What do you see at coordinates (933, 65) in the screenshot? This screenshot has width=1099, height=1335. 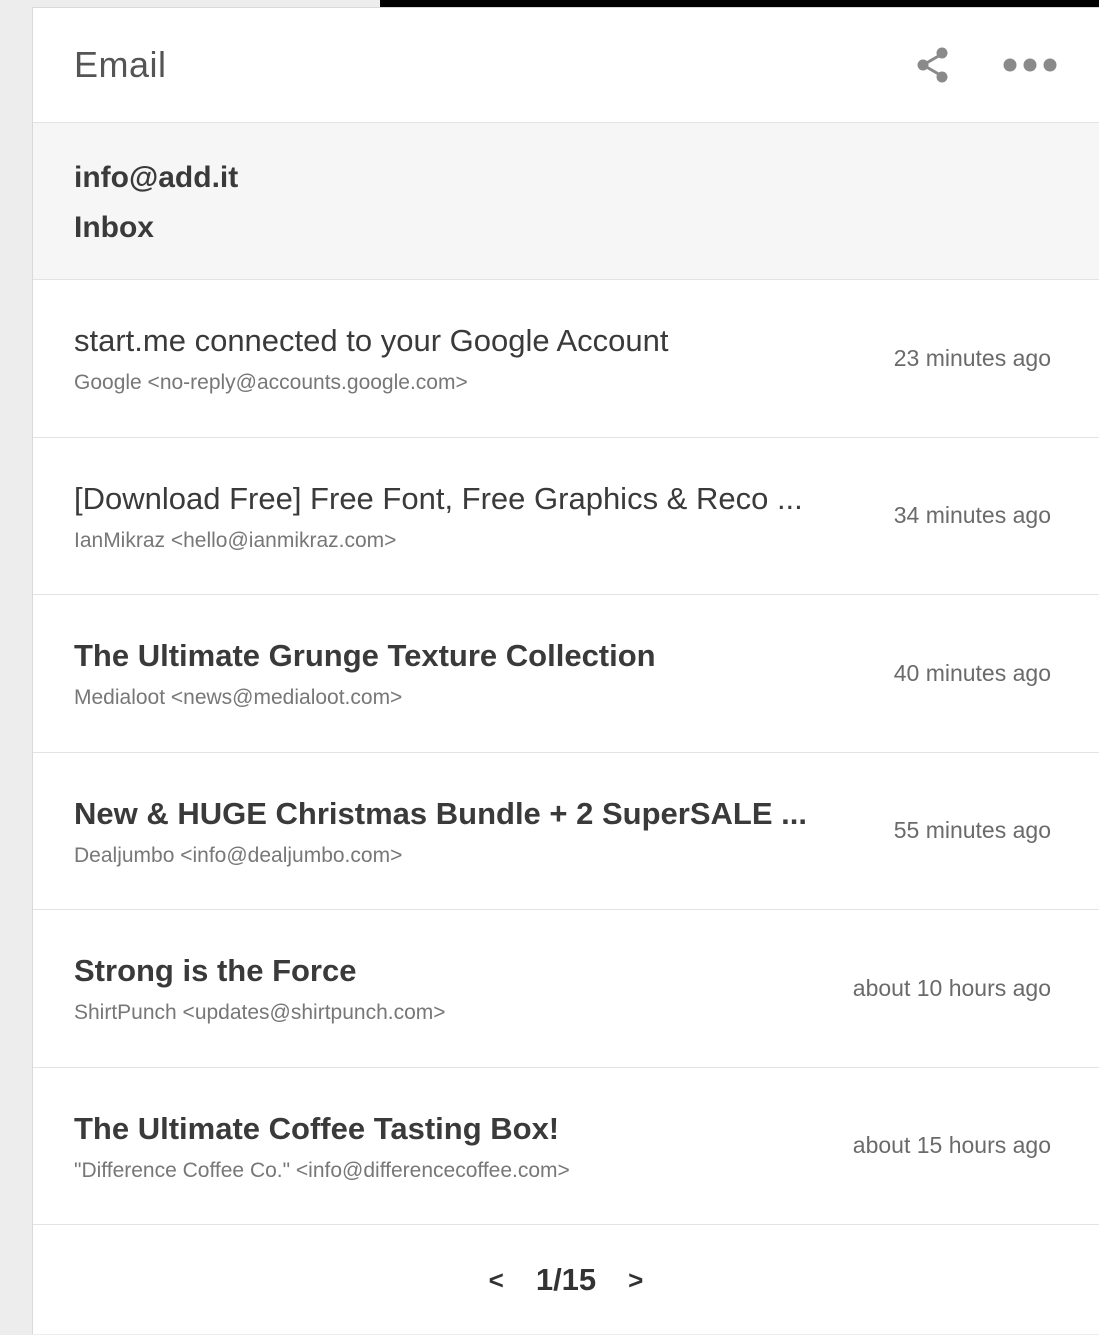 I see `share-icon` at bounding box center [933, 65].